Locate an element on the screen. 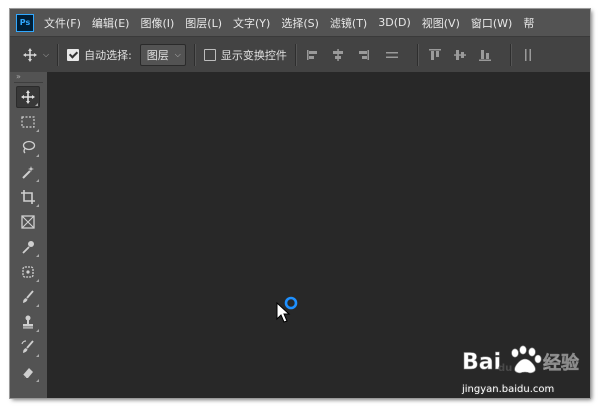  svg-text: du is located at coordinates (505, 368).